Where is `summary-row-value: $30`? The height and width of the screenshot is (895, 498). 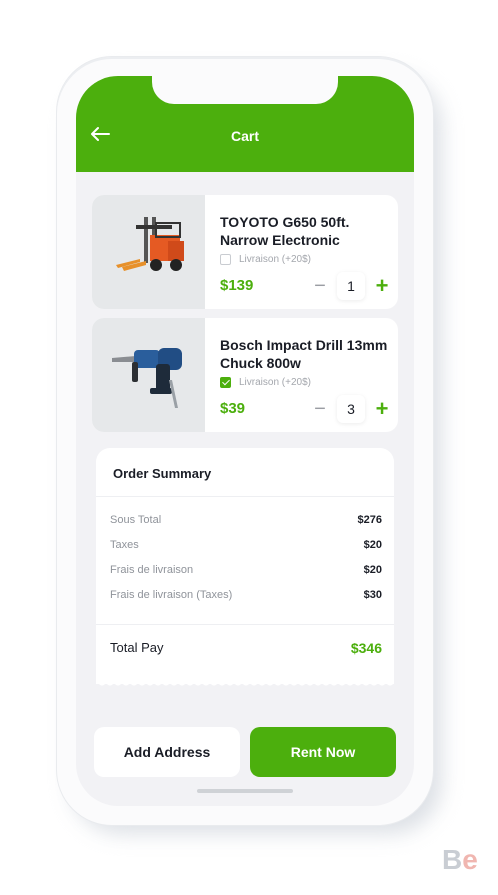 summary-row-value: $30 is located at coordinates (372, 595).